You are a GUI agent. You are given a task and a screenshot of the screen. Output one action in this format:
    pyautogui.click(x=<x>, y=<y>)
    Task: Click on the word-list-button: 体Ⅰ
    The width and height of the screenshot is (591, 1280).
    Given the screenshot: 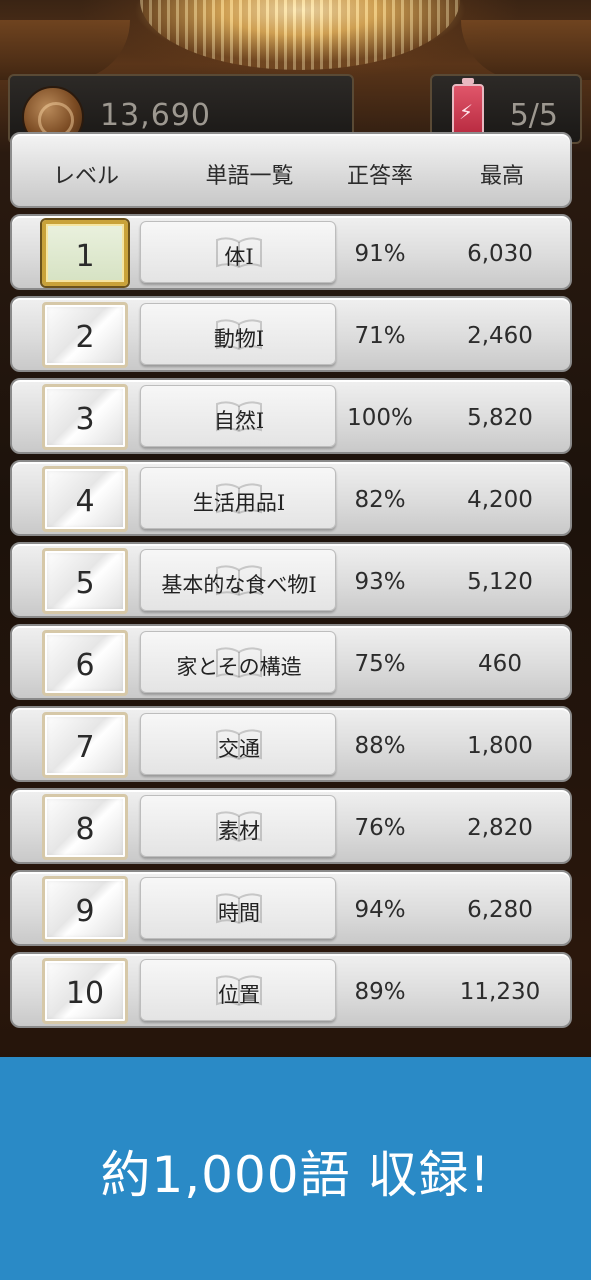 What is the action you would take?
    pyautogui.click(x=238, y=252)
    